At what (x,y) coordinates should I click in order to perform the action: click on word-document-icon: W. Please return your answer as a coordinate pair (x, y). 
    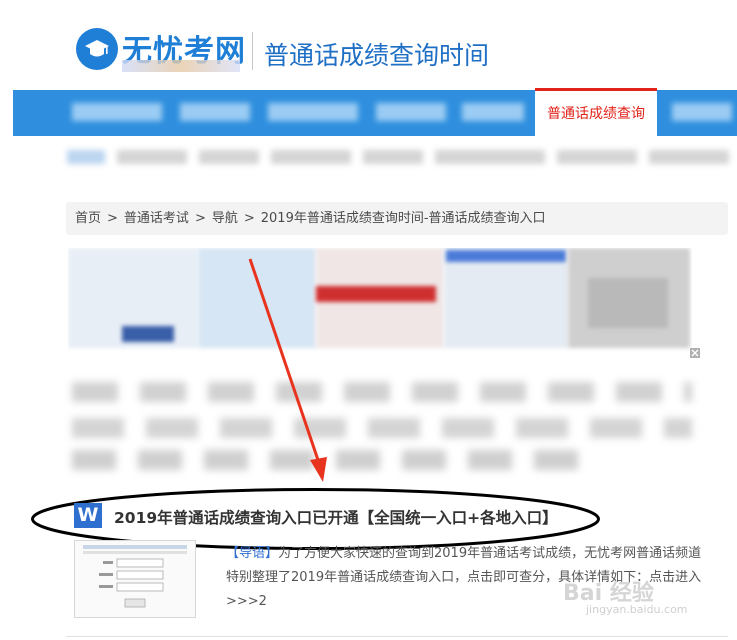
    Looking at the image, I should click on (88, 515).